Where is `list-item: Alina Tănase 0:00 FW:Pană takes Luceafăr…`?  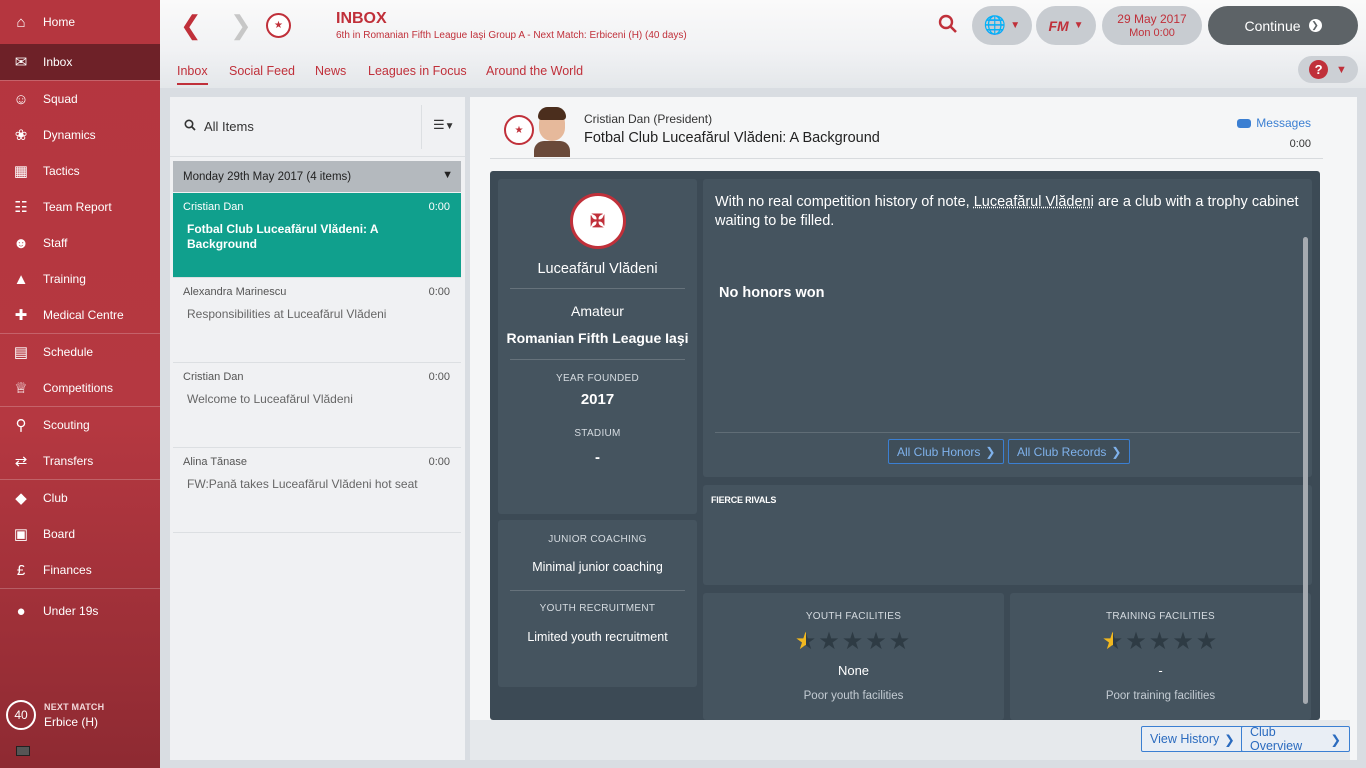
list-item: Alina Tănase 0:00 FW:Pană takes Luceafăr… is located at coordinates (317, 490).